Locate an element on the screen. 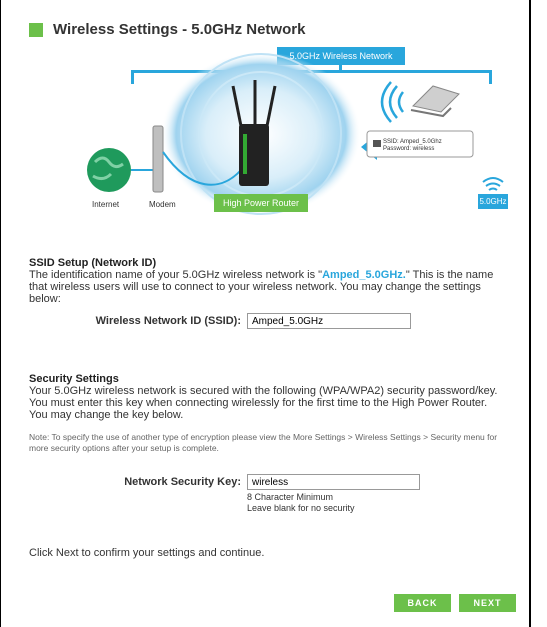  ghz-label: 5.0GHz is located at coordinates (493, 201).